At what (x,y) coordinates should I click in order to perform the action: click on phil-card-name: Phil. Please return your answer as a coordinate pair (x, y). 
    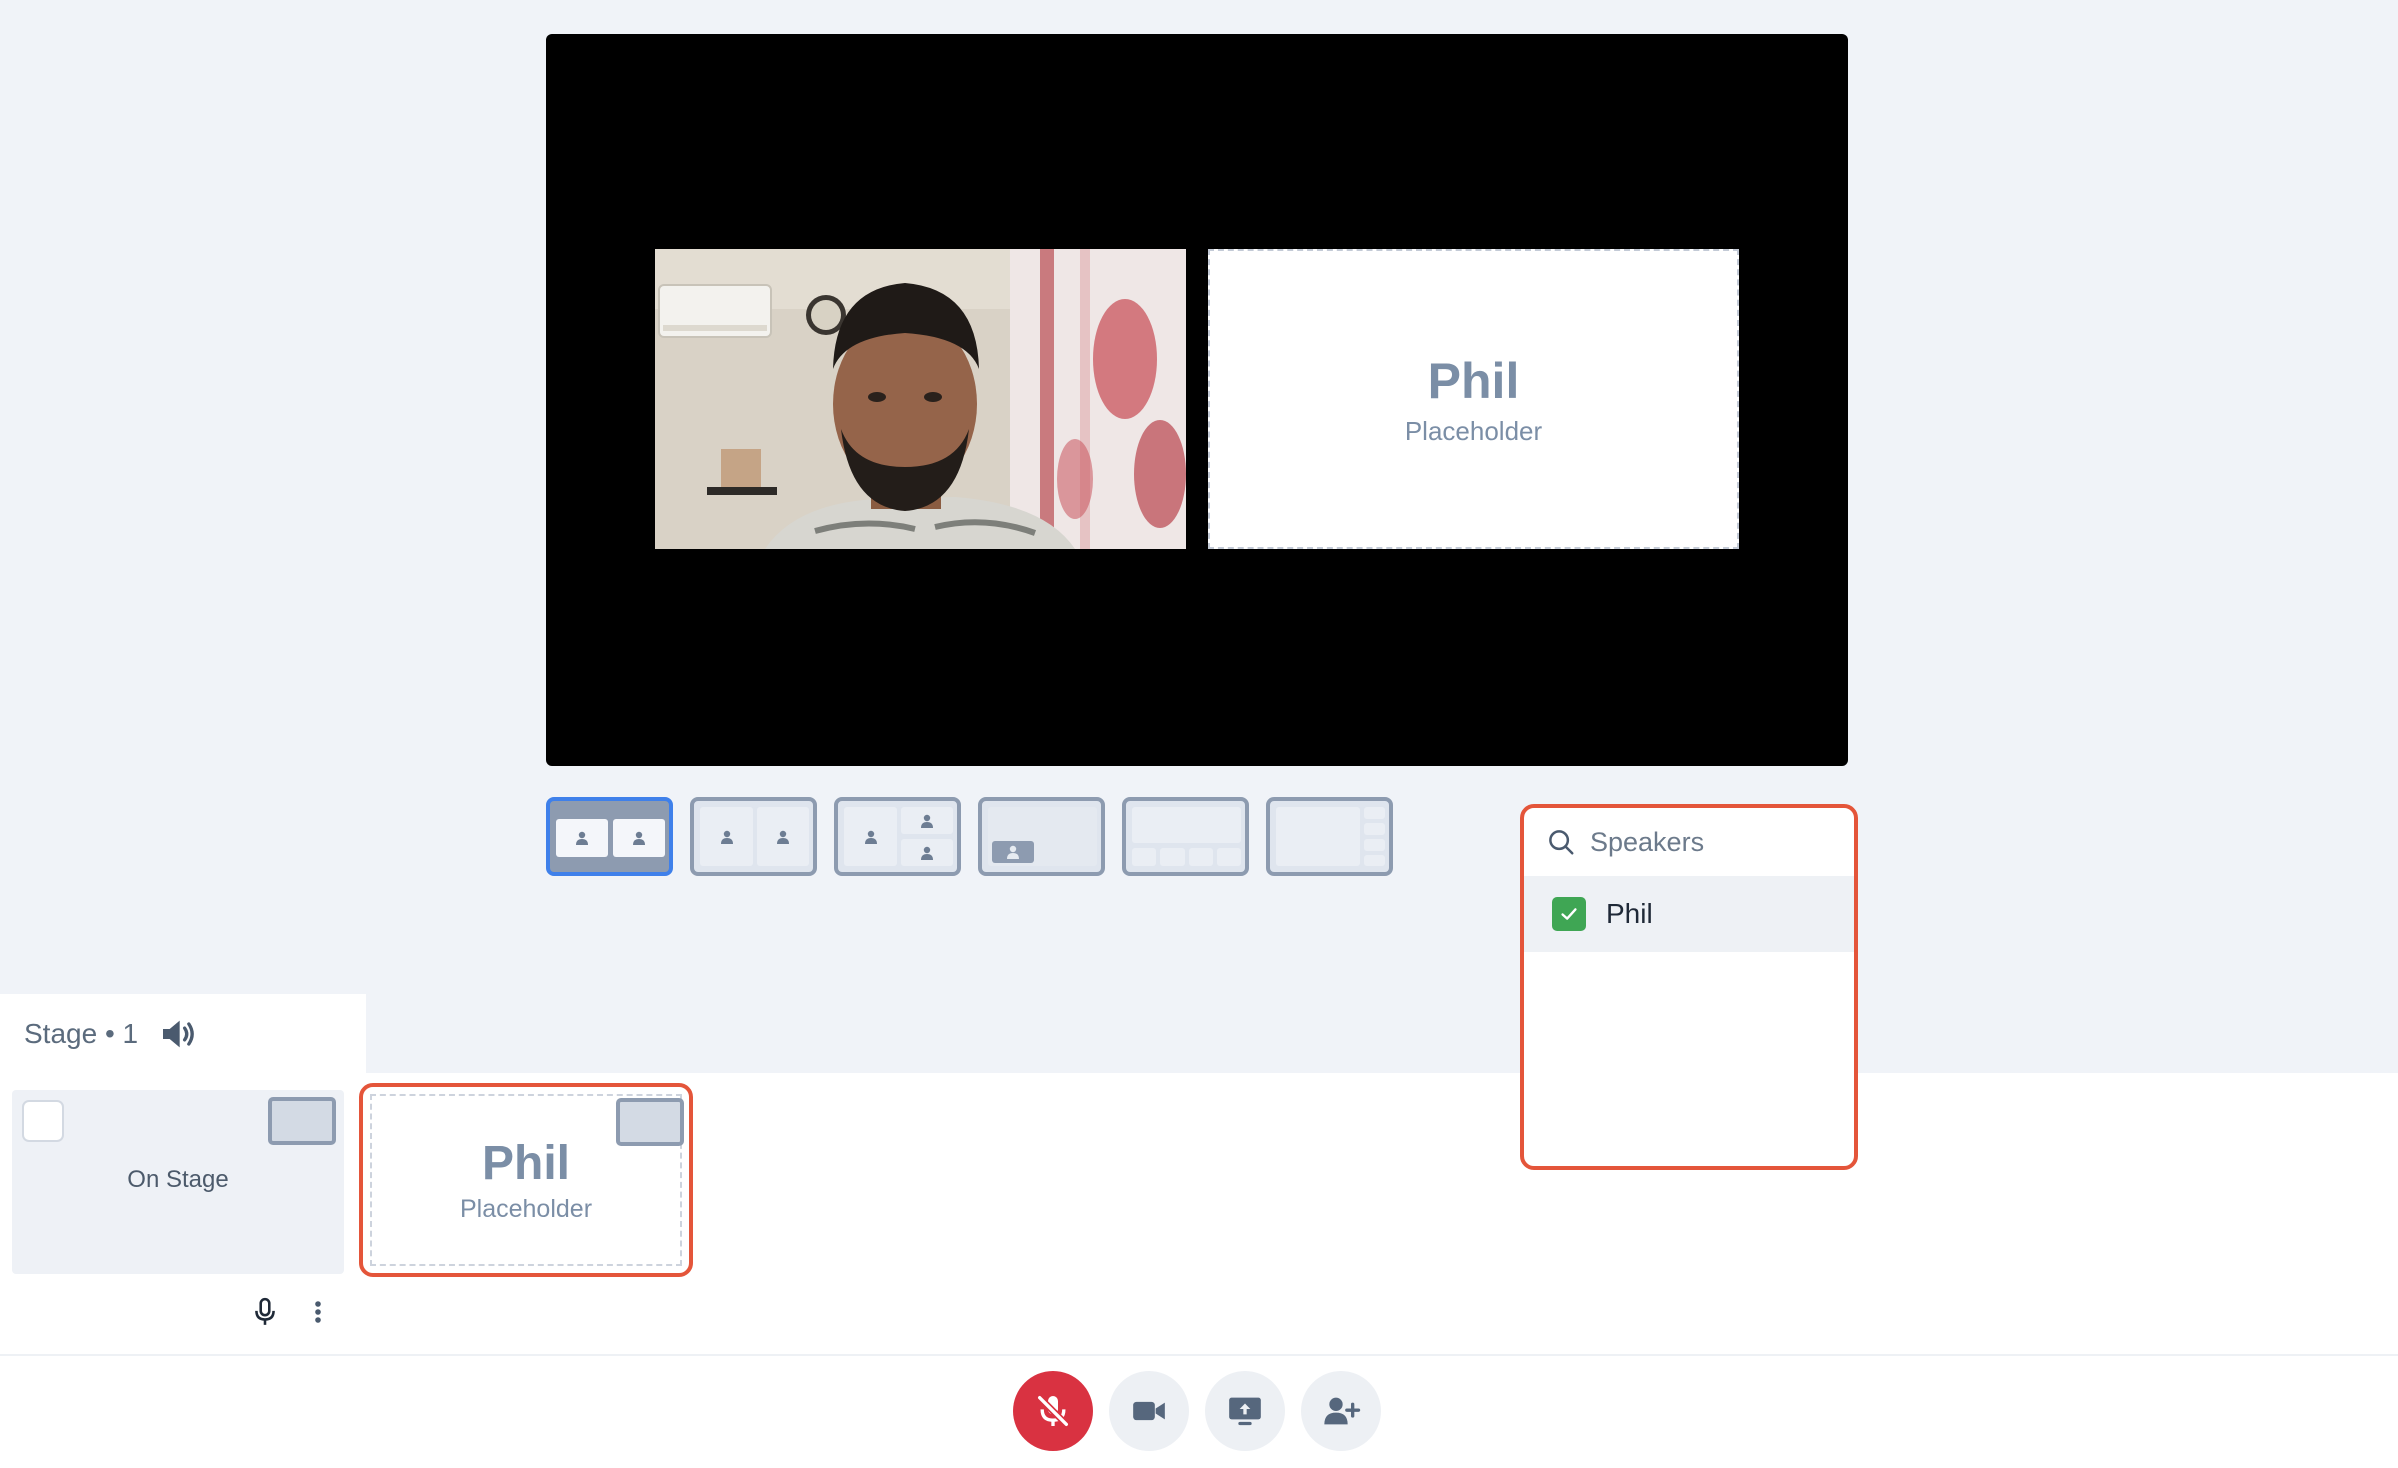
    Looking at the image, I should click on (525, 1163).